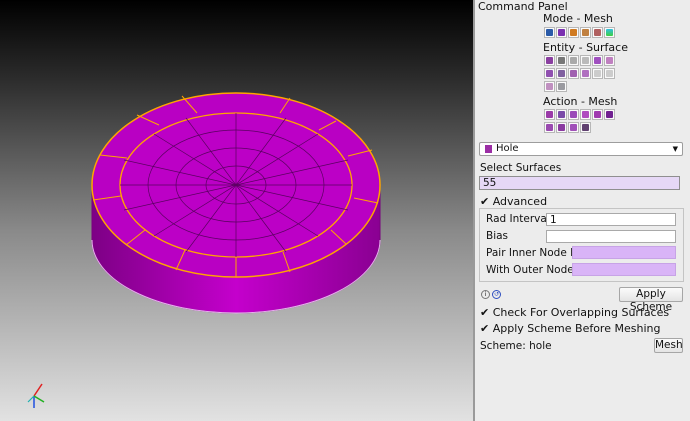 This screenshot has height=421, width=690. I want to click on scheme-status: Scheme: hole, so click(516, 346).